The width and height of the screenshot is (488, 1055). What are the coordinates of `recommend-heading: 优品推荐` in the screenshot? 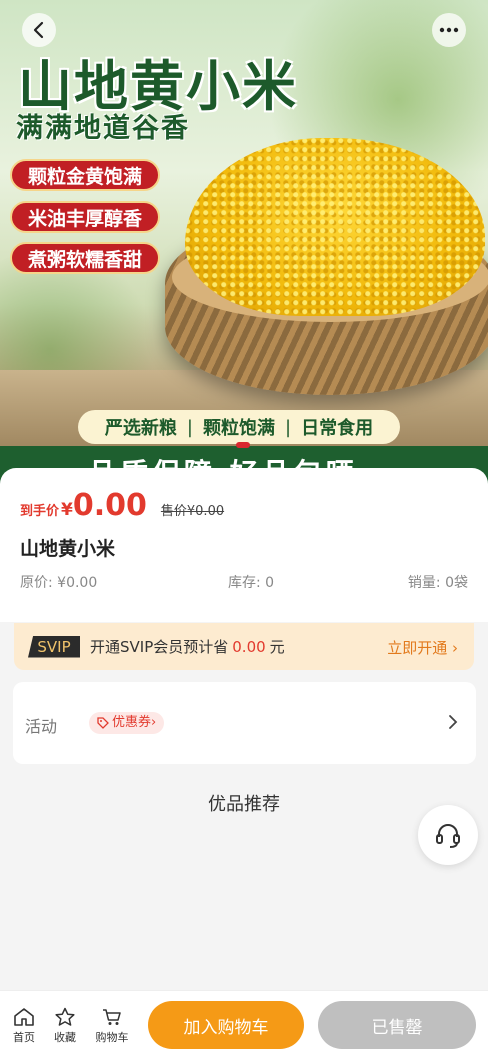 It's located at (244, 804).